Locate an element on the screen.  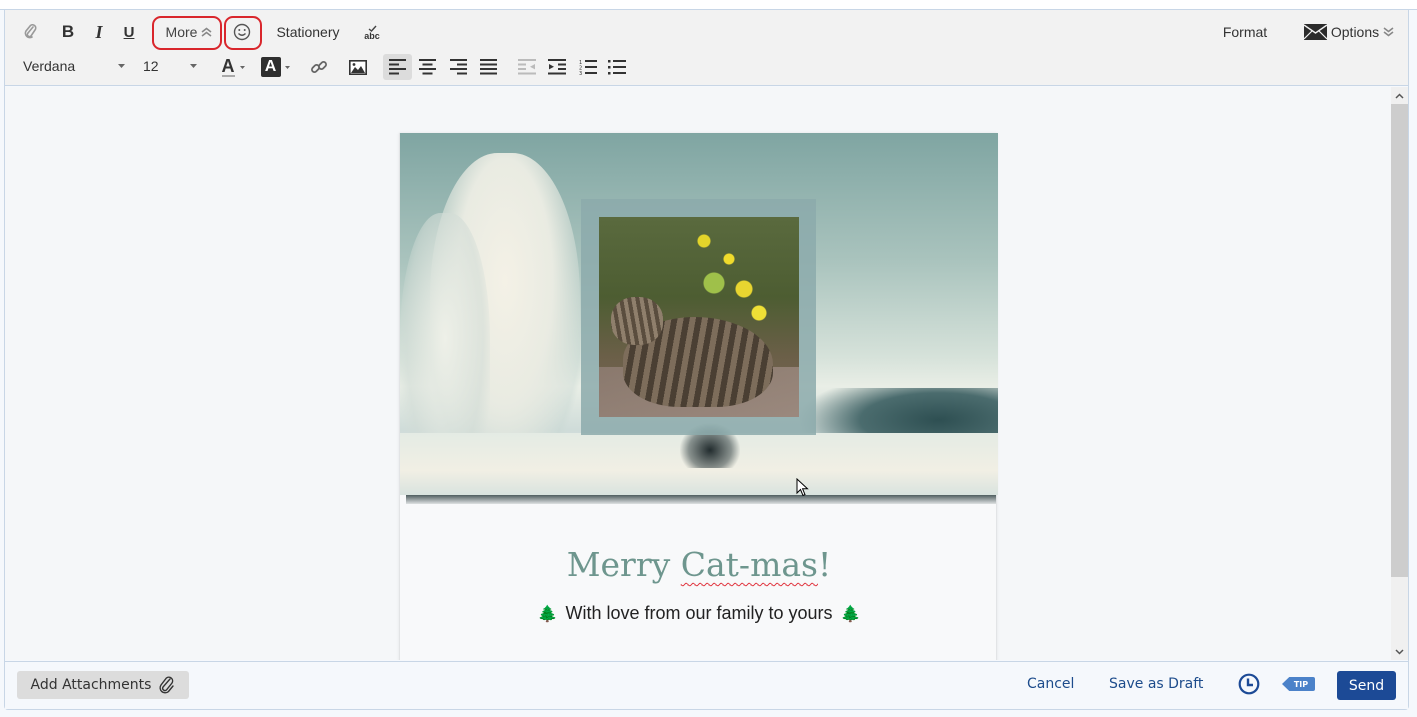
options-button: Options is located at coordinates (1349, 32).